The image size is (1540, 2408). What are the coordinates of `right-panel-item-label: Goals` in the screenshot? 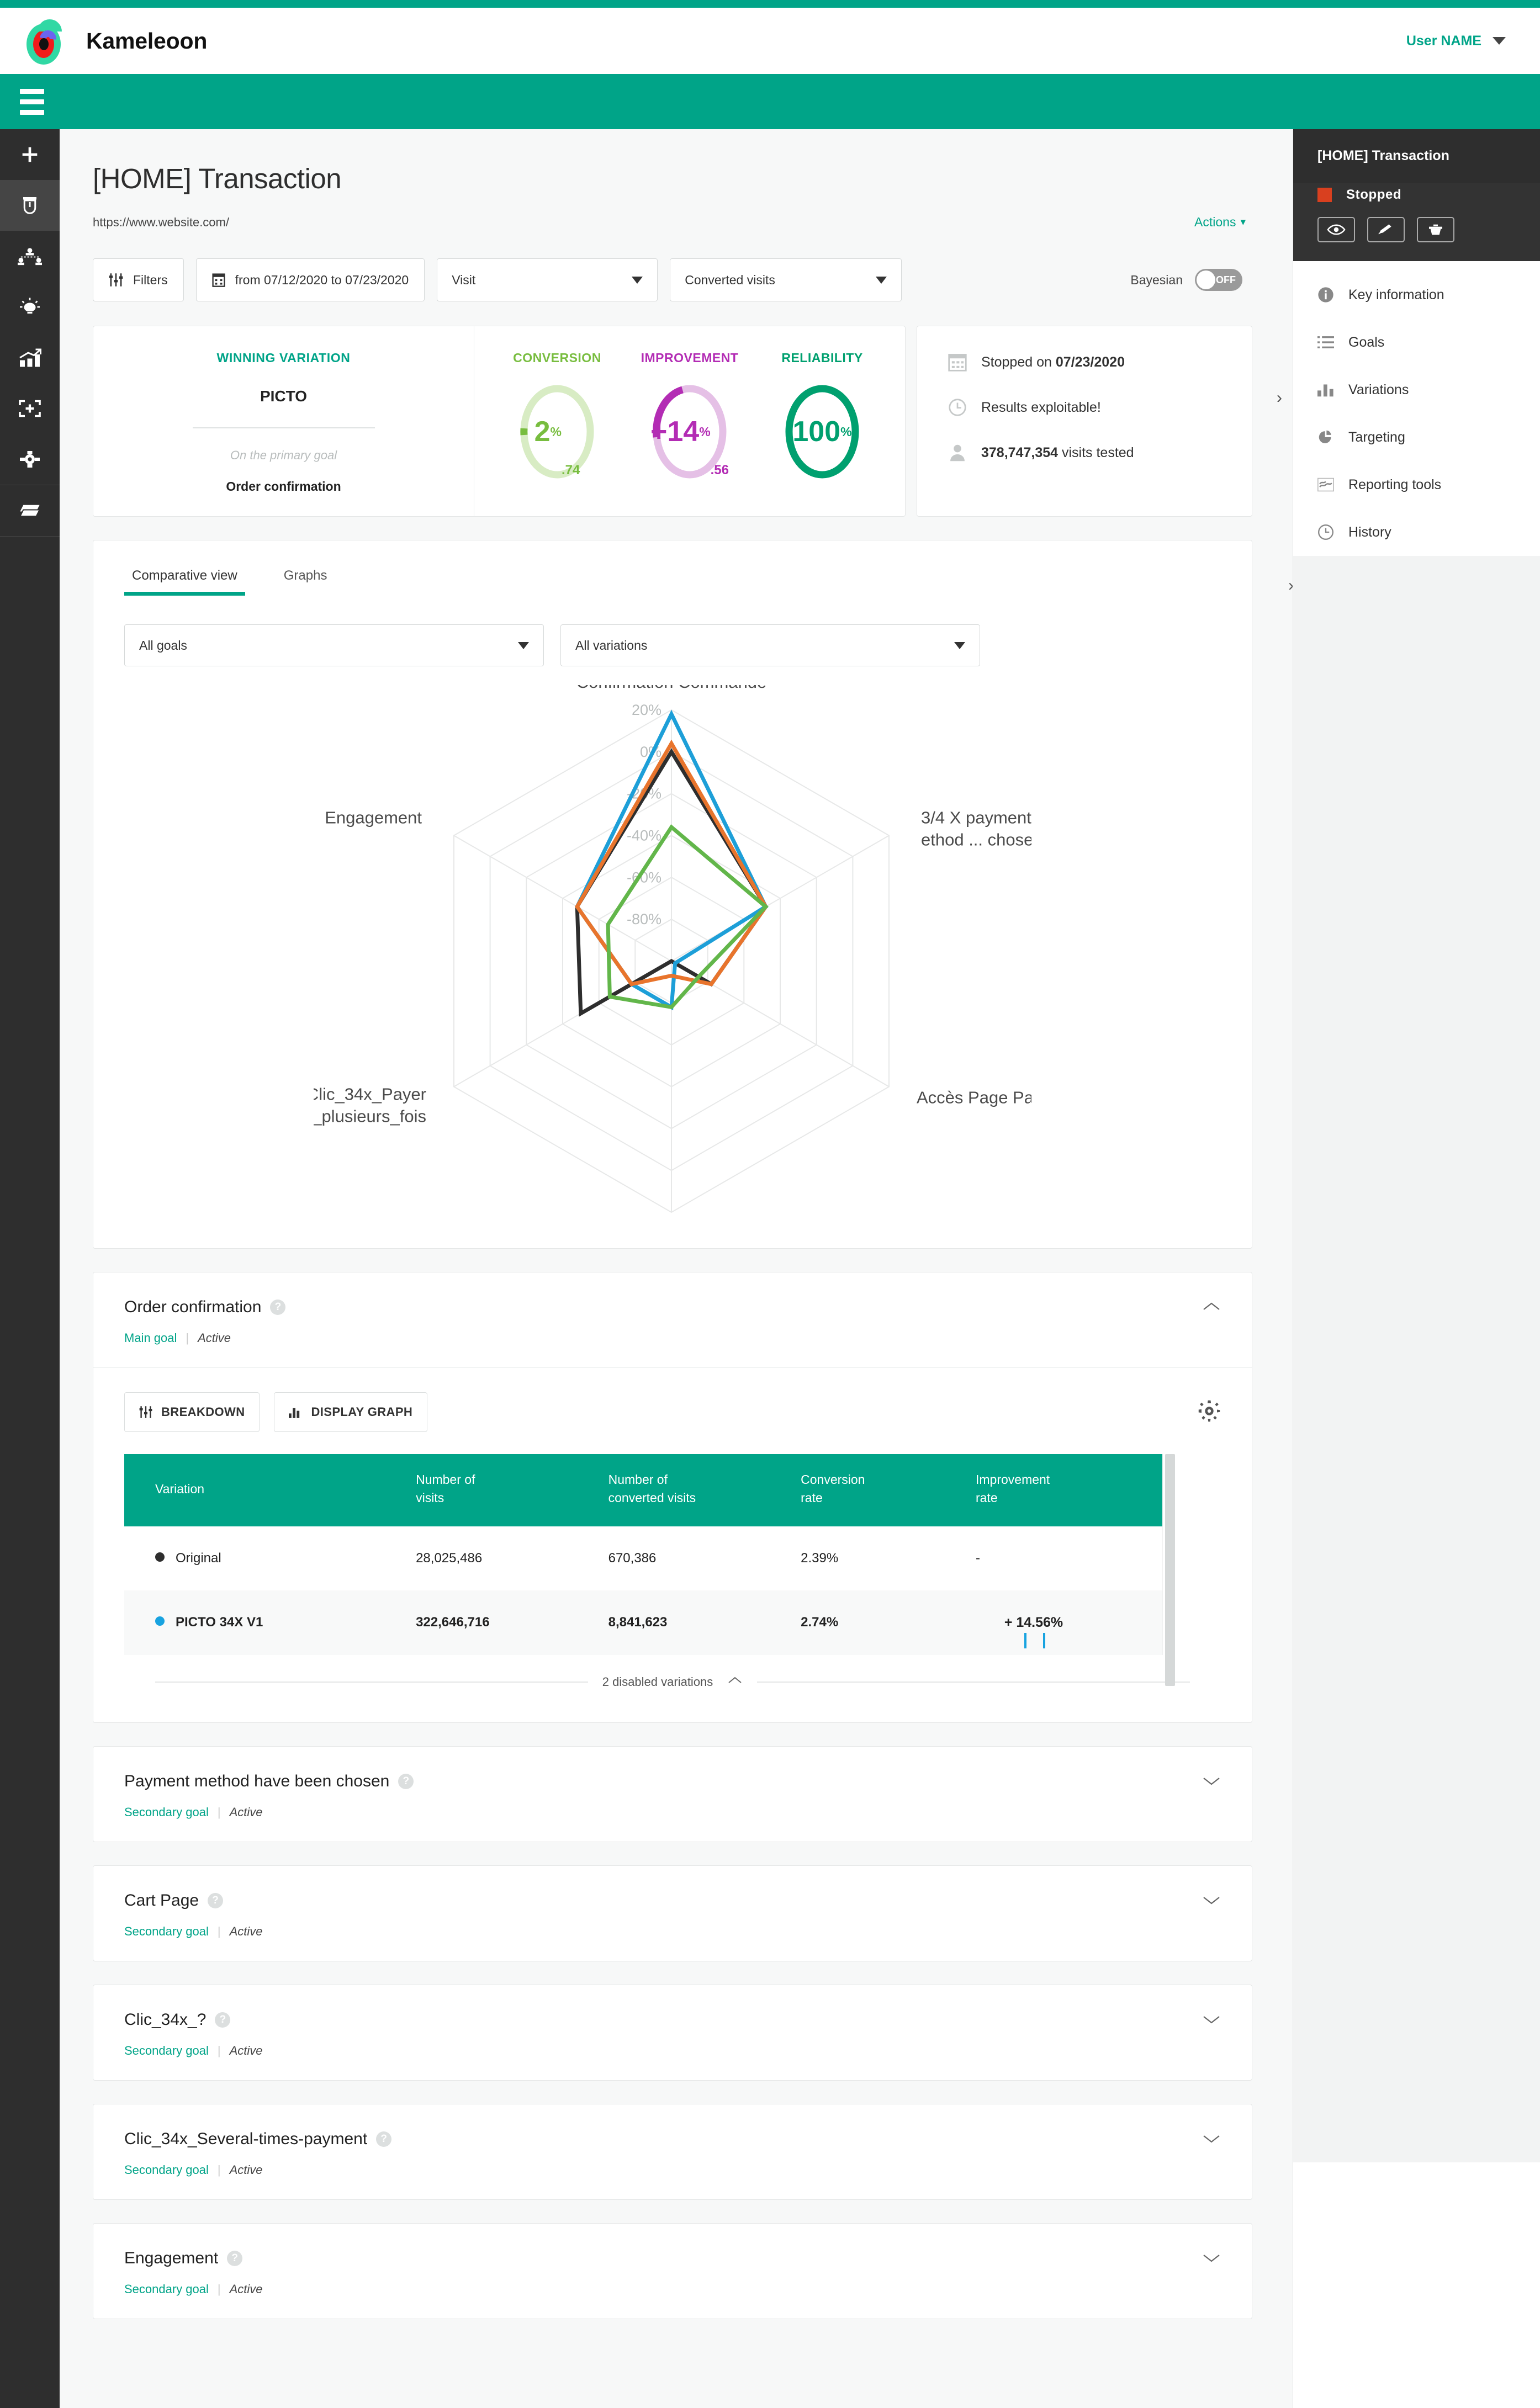 It's located at (1366, 342).